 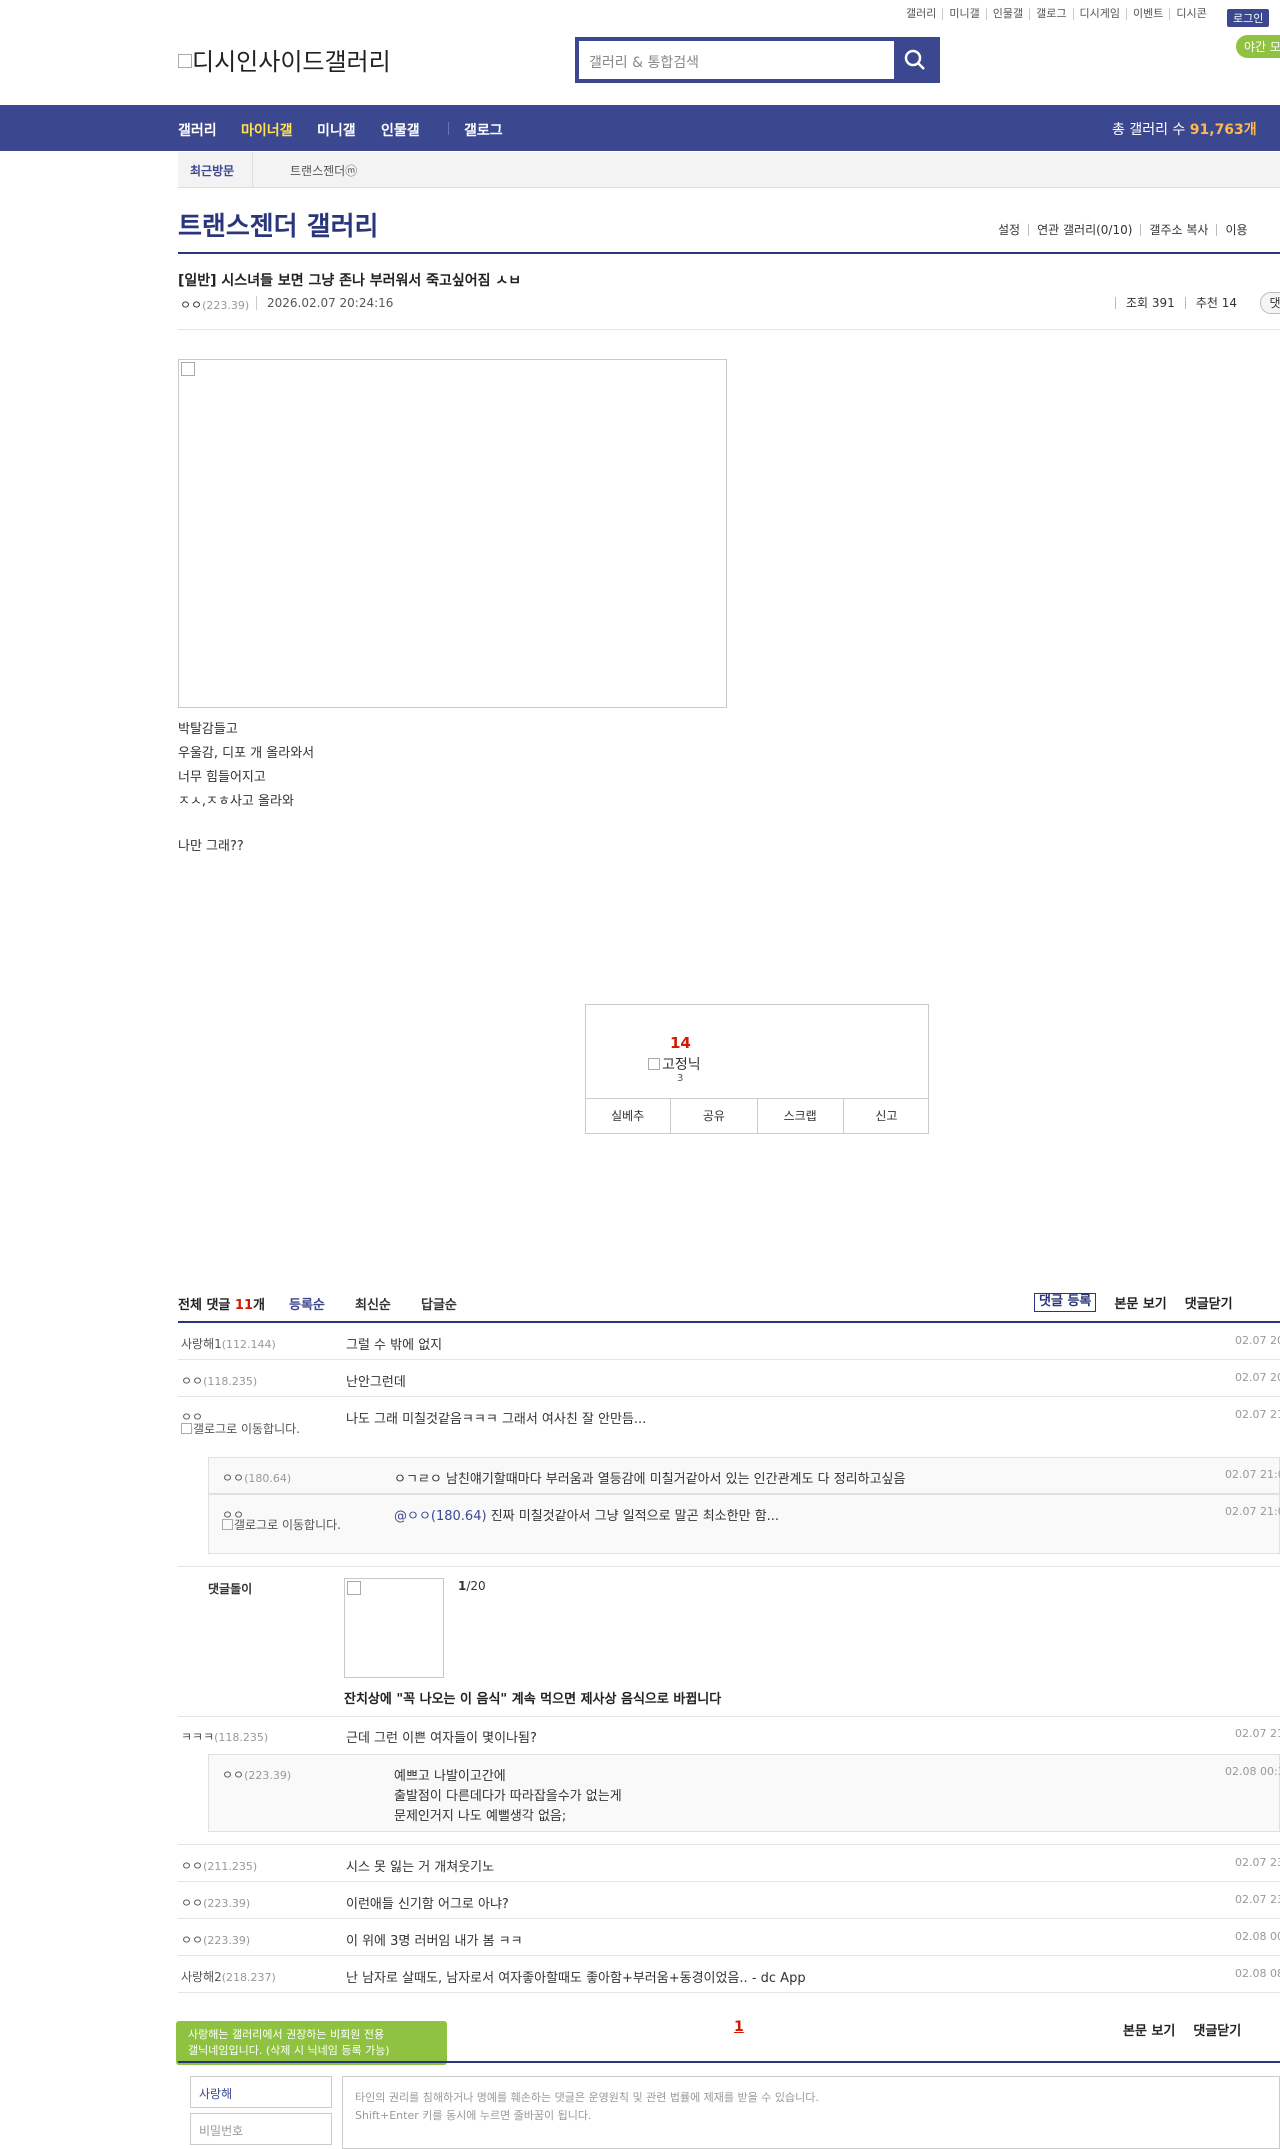 I want to click on title-divider, so click(x=729, y=253).